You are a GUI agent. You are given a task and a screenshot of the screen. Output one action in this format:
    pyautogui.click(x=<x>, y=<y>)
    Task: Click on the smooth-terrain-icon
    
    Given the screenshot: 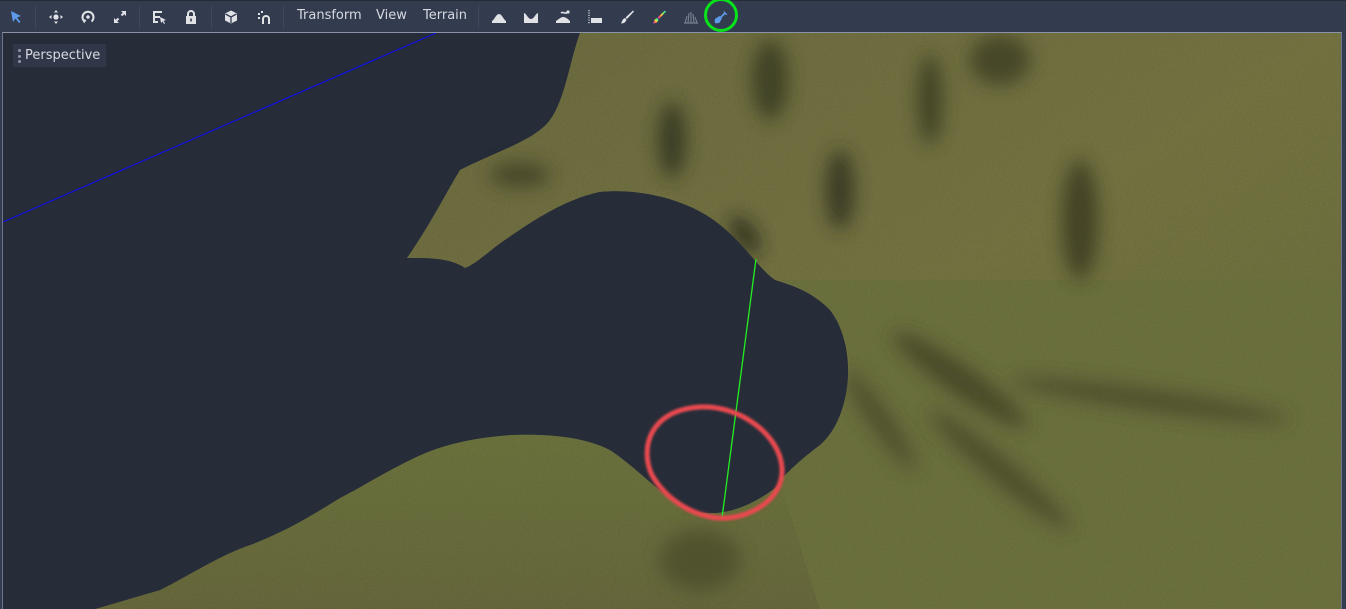 What is the action you would take?
    pyautogui.click(x=563, y=16)
    